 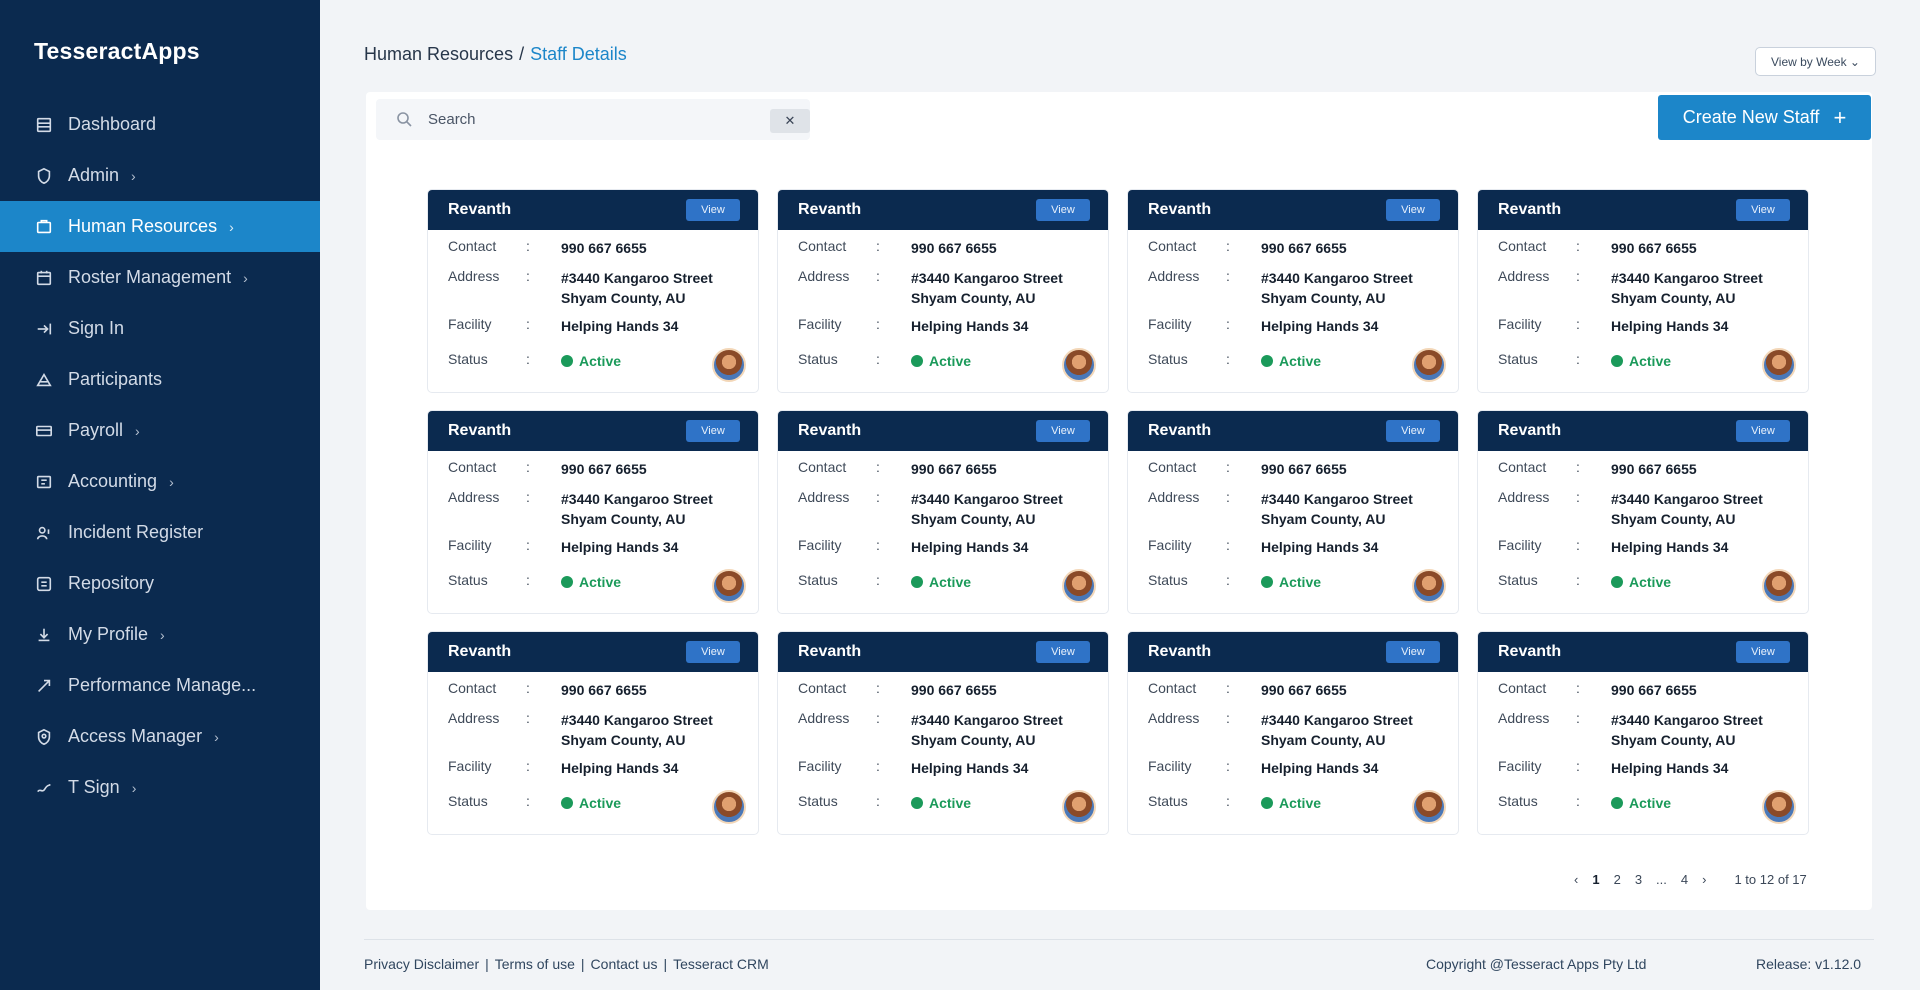 I want to click on footer-link-contact: Contact us, so click(x=624, y=964).